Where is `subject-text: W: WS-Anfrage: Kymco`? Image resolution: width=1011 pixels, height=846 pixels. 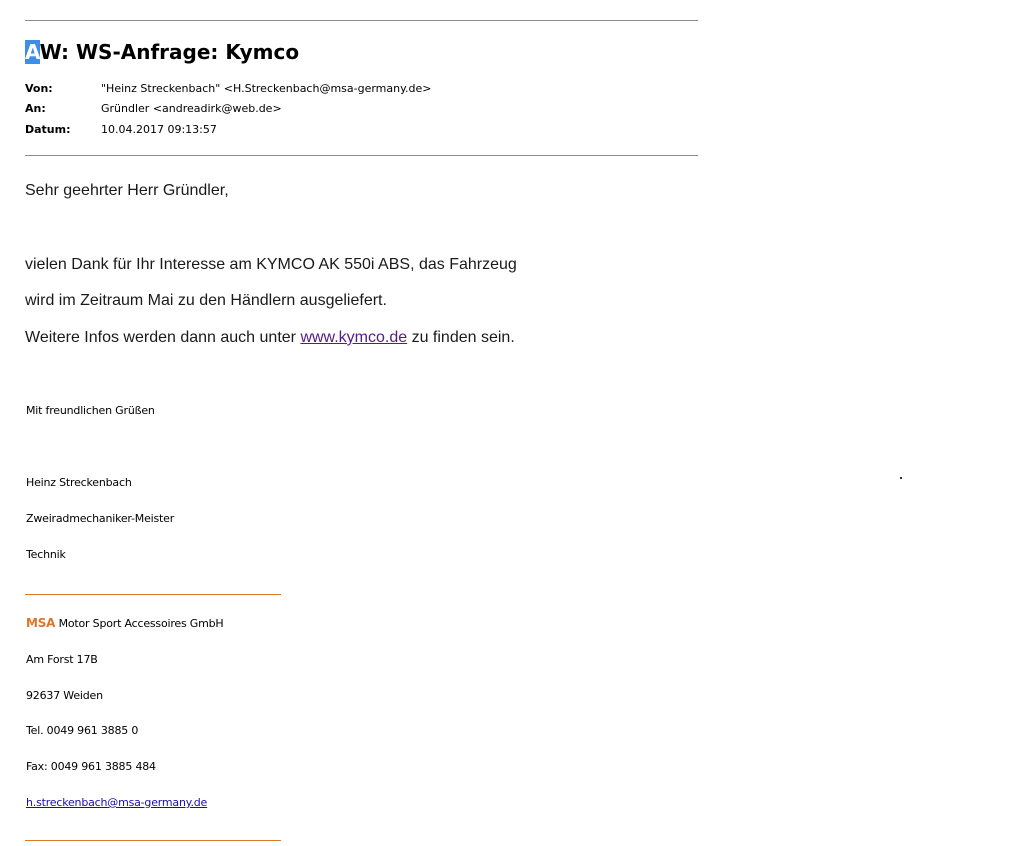
subject-text: W: WS-Anfrage: Kymco is located at coordinates (169, 52).